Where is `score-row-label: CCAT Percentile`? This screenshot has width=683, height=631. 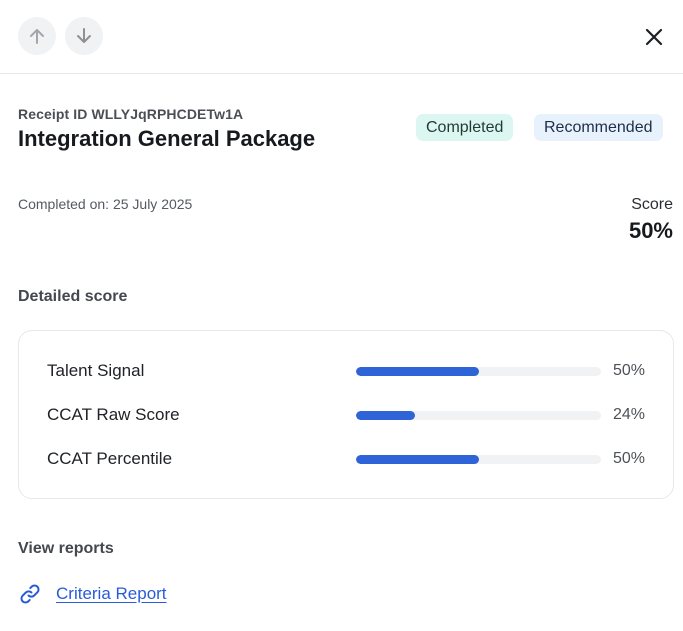 score-row-label: CCAT Percentile is located at coordinates (110, 458).